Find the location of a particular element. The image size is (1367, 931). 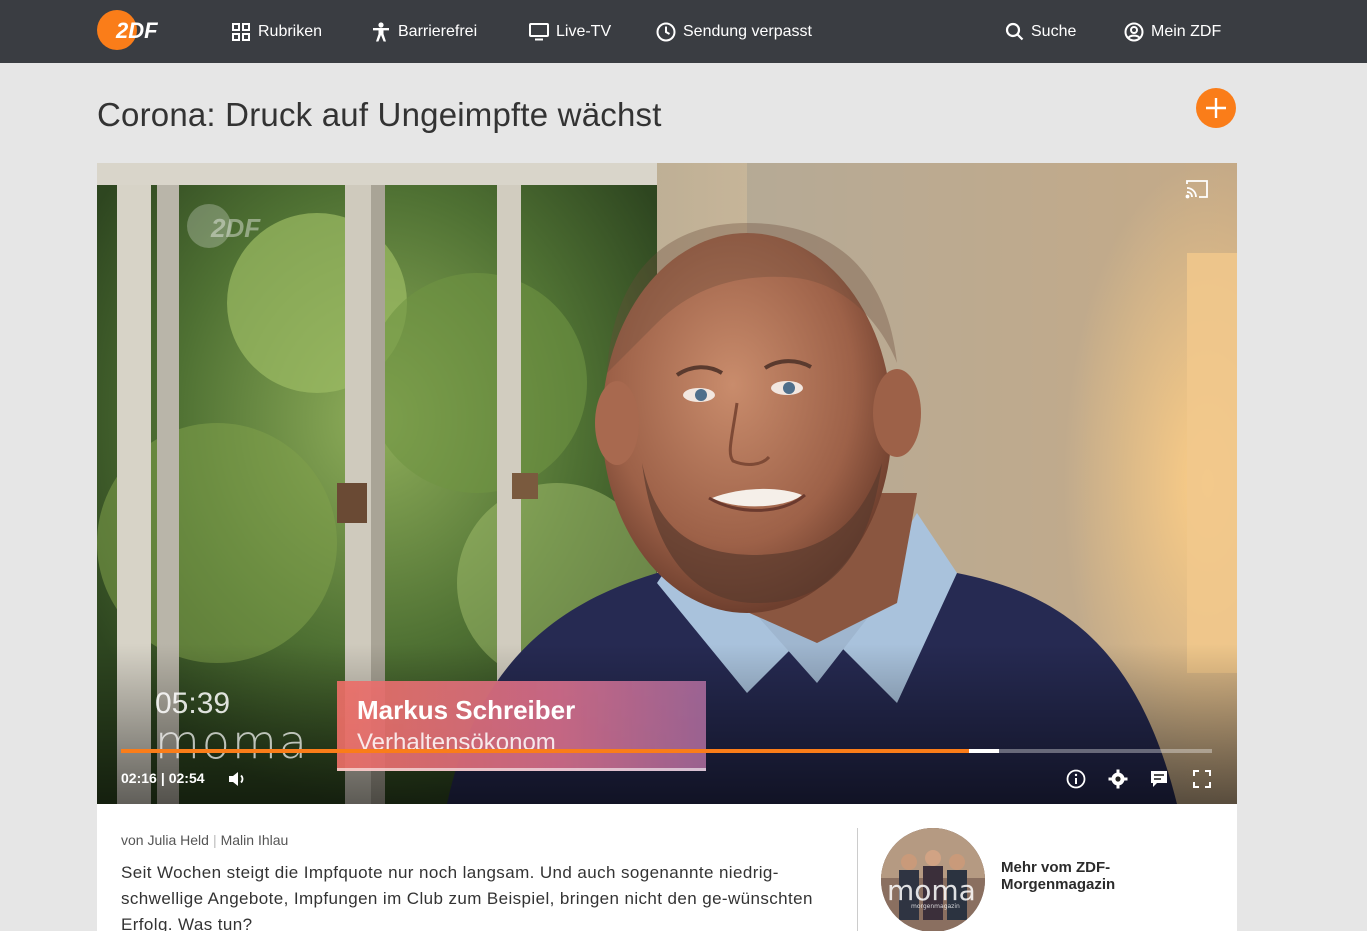

speaker-icon is located at coordinates (236, 779).